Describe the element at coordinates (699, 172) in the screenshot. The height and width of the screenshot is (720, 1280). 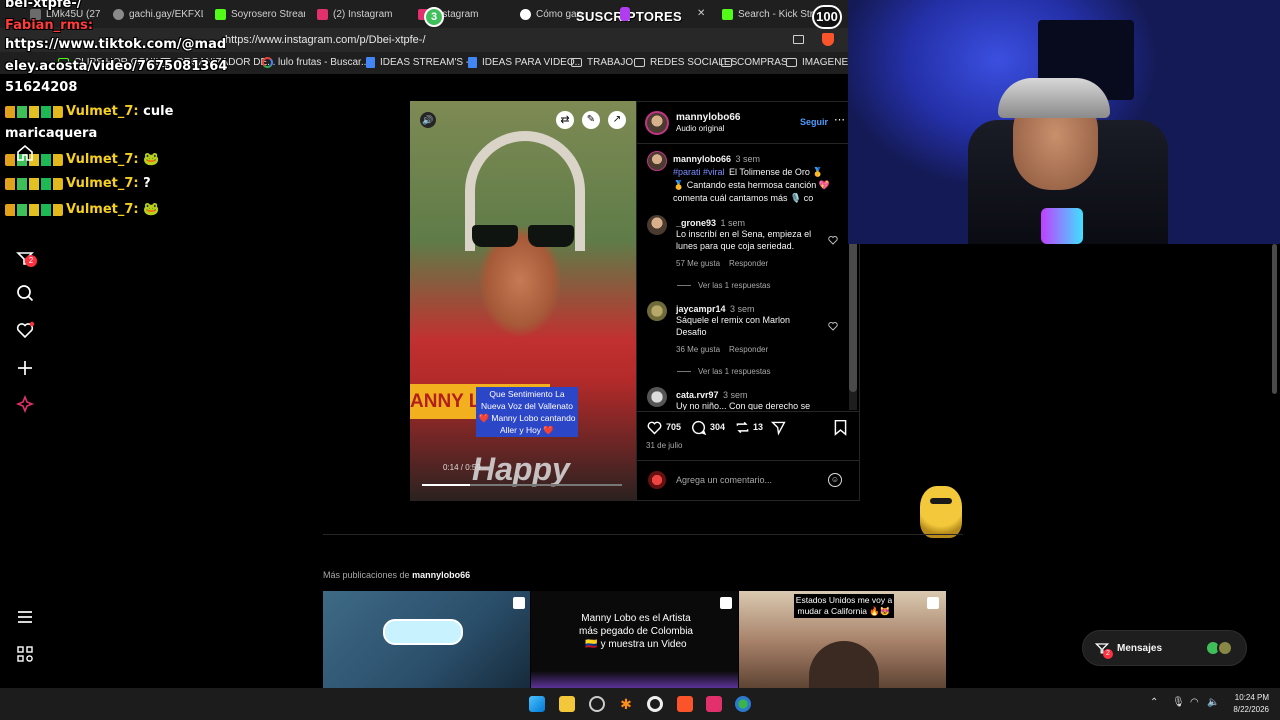
I see `caption-hashtags: #parati #viral` at that location.